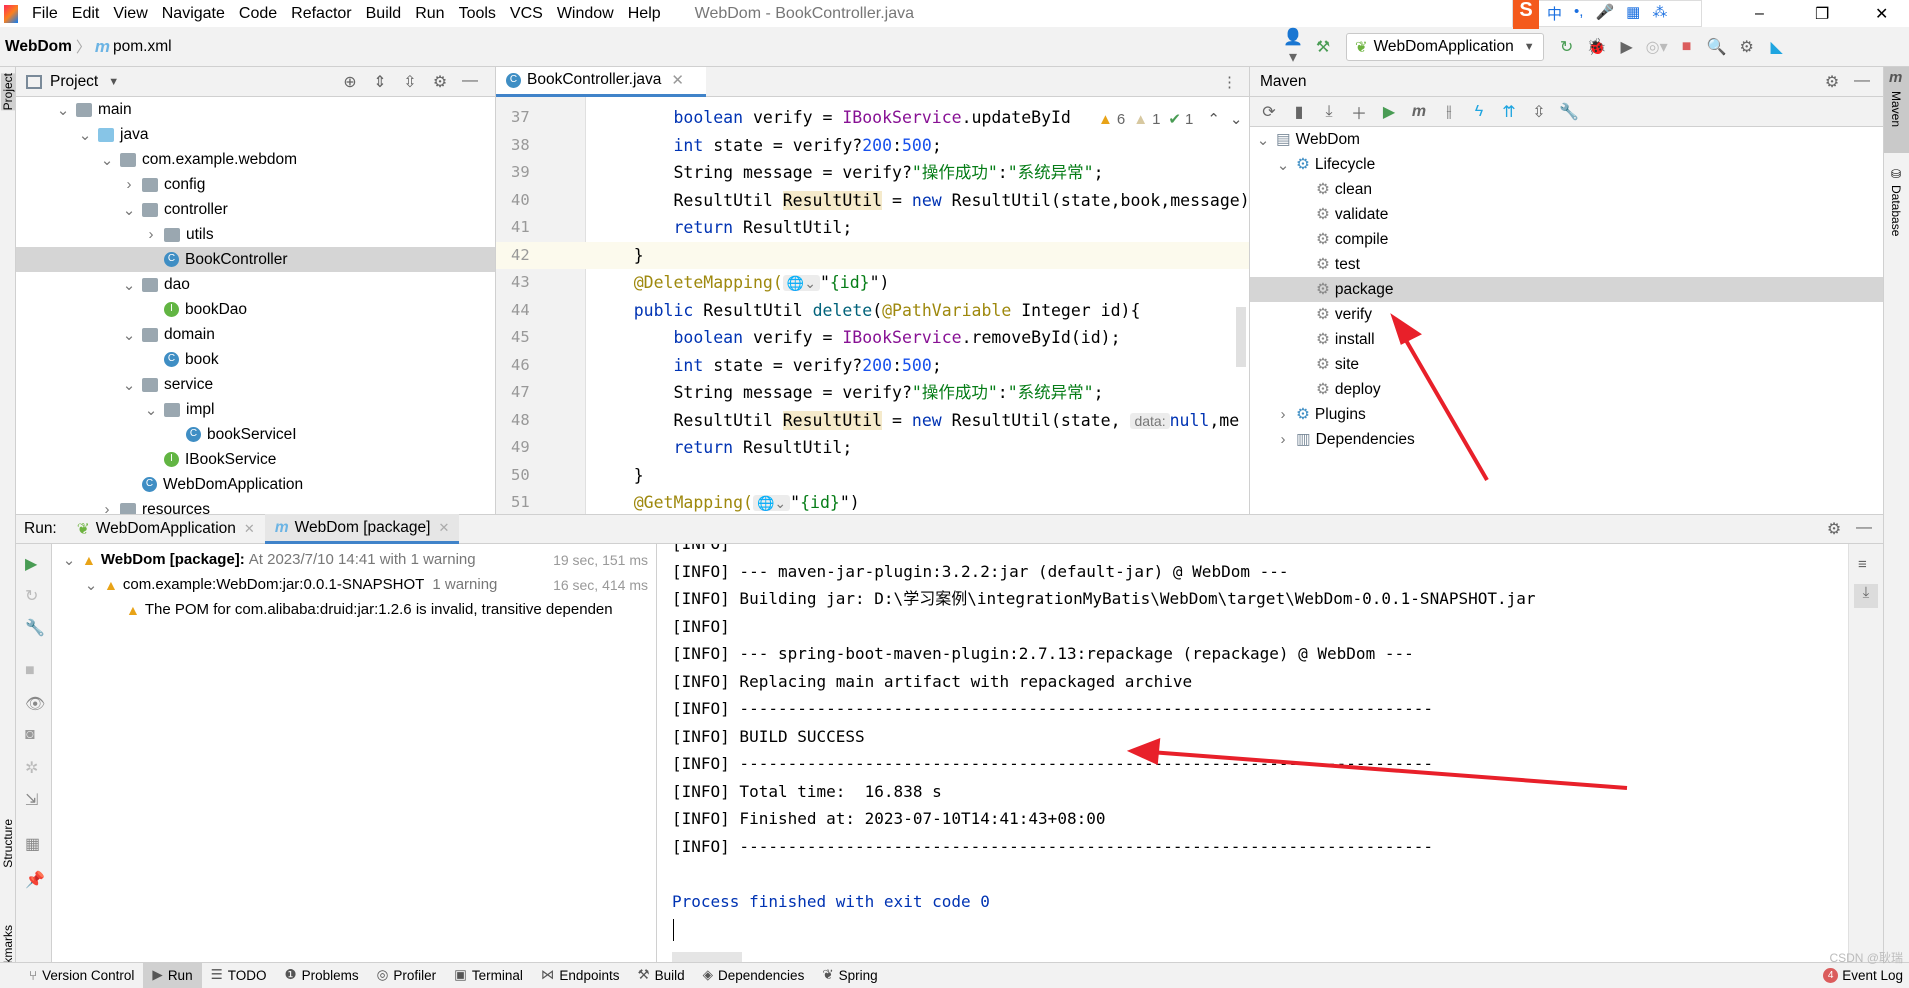 This screenshot has width=1909, height=988. Describe the element at coordinates (1479, 112) in the screenshot. I see `skip-tests-icon: ϟ` at that location.